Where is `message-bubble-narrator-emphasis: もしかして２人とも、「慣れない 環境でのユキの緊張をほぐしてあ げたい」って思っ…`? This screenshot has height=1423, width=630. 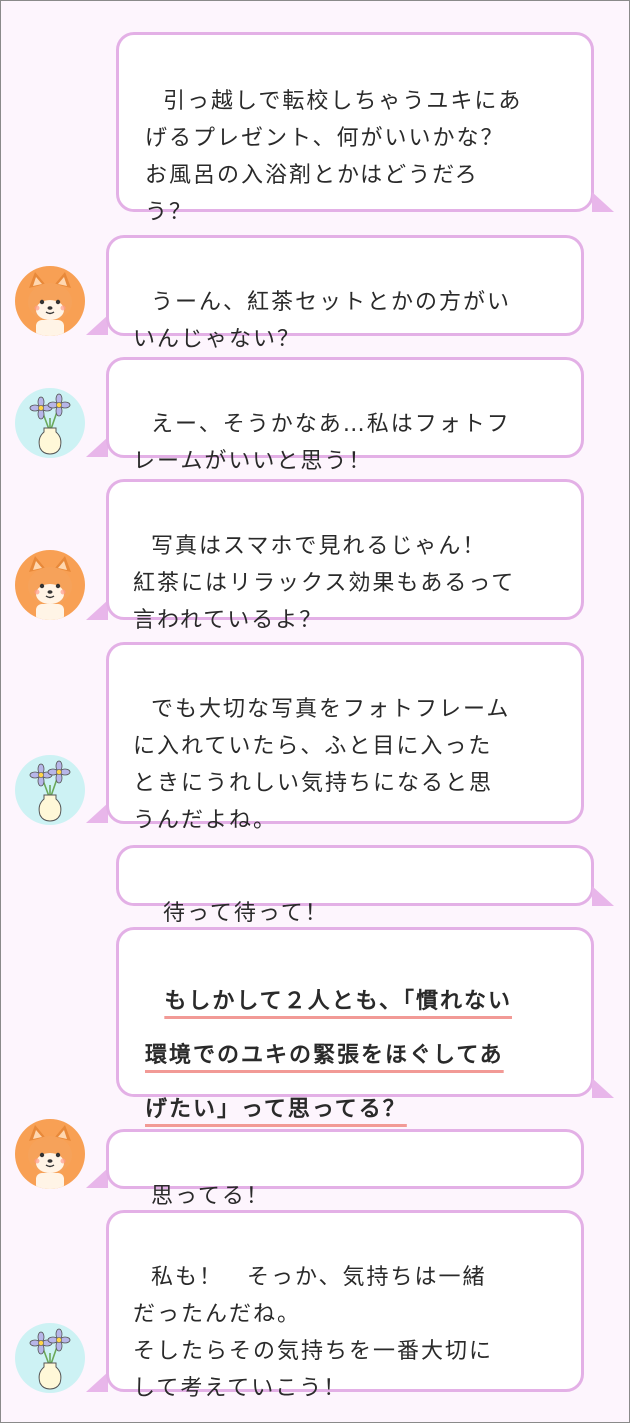
message-bubble-narrator-emphasis: もしかして２人とも、「慣れない 環境でのユキの緊張をほぐしてあ げたい」って思っ… is located at coordinates (355, 1024).